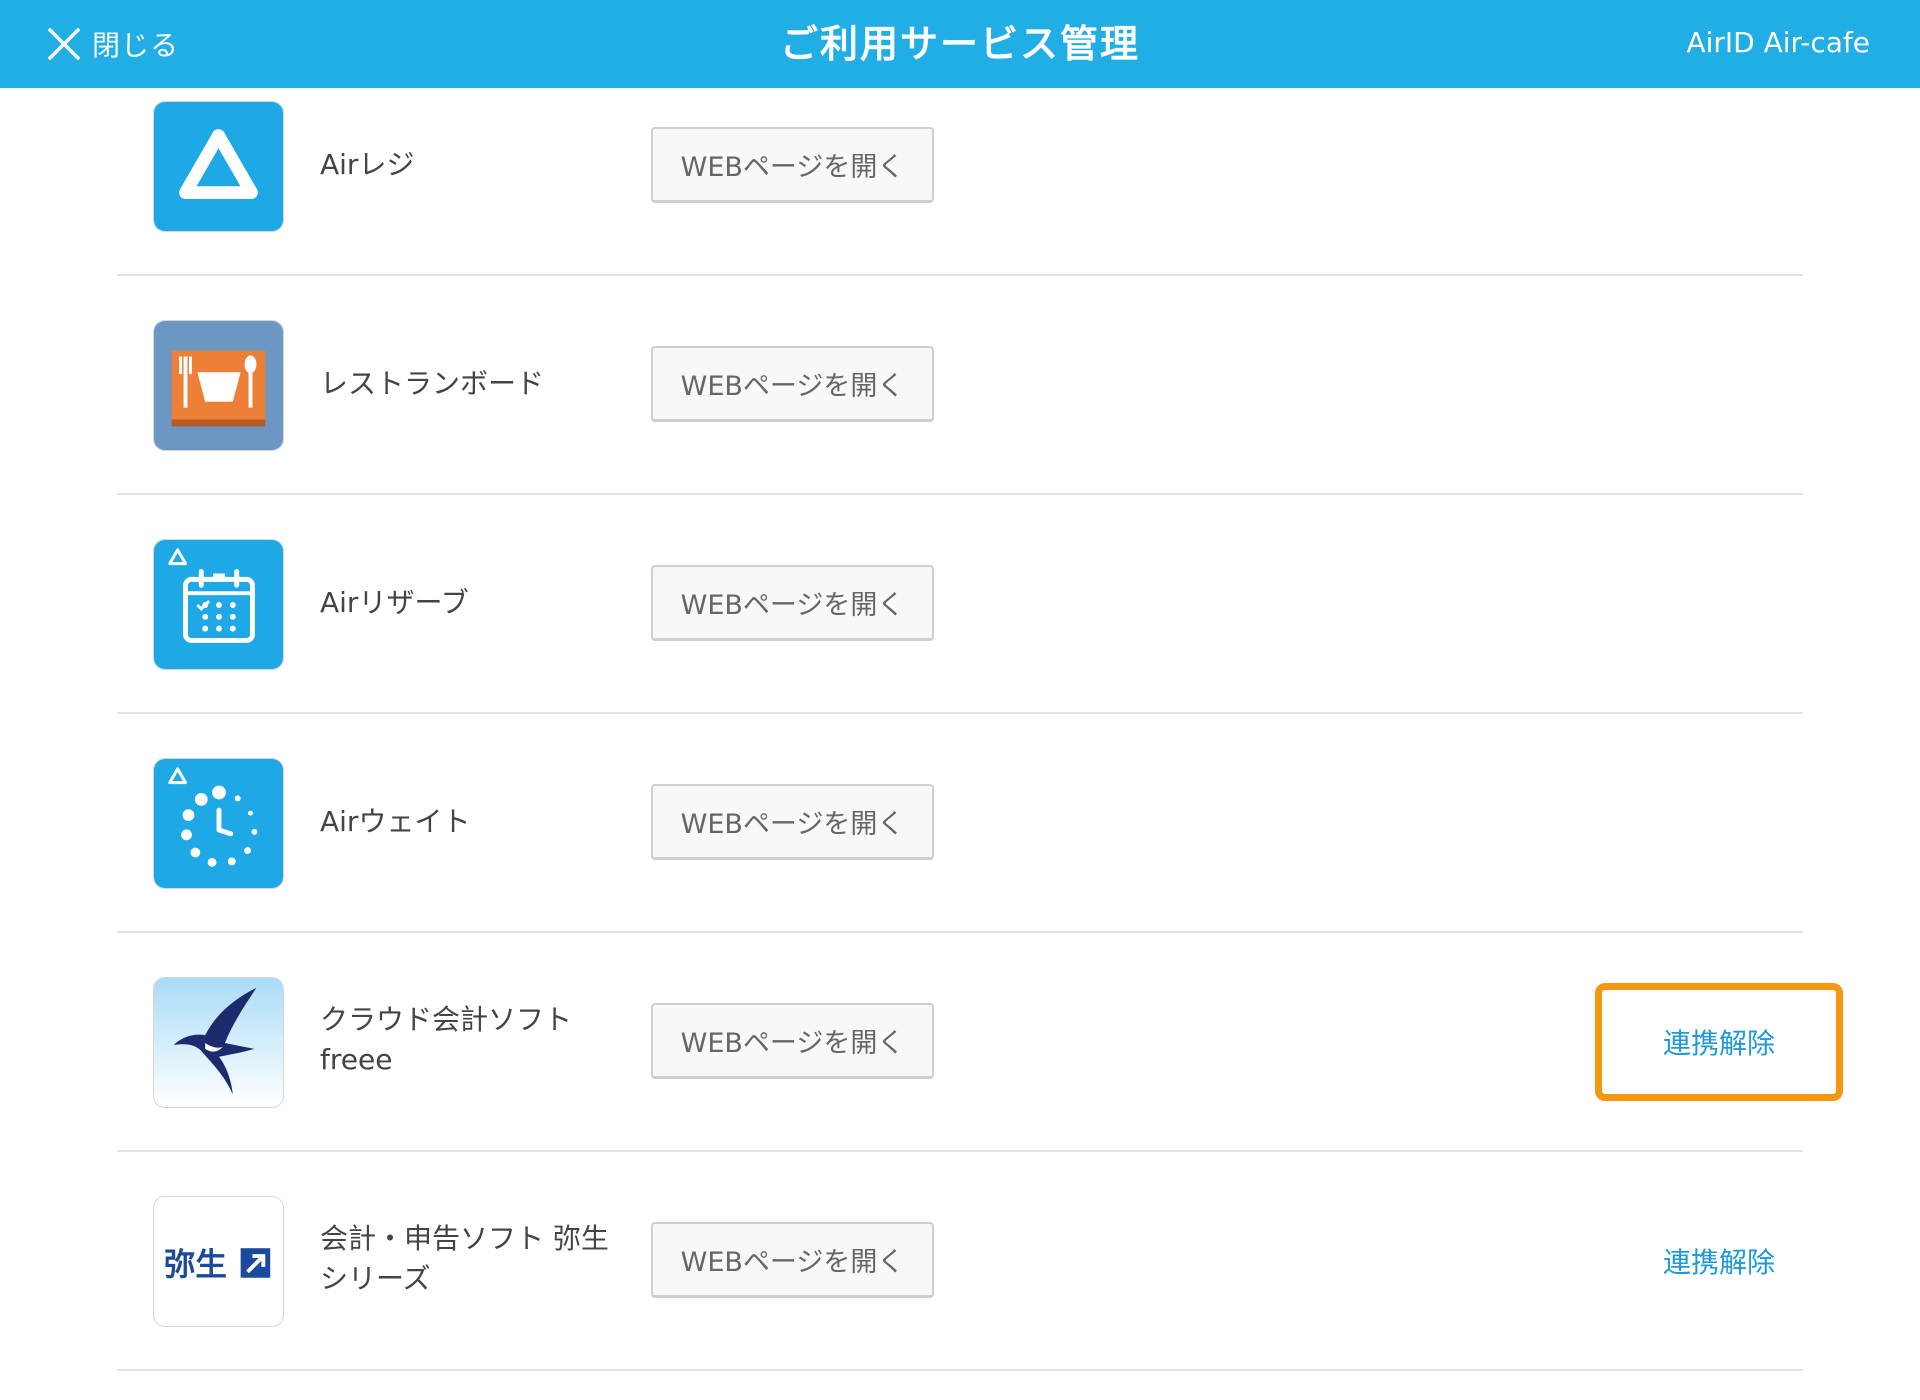 Image resolution: width=1920 pixels, height=1400 pixels. What do you see at coordinates (464, 1238) in the screenshot?
I see `service-name-line1: 会計・申告ソフト 弥生` at bounding box center [464, 1238].